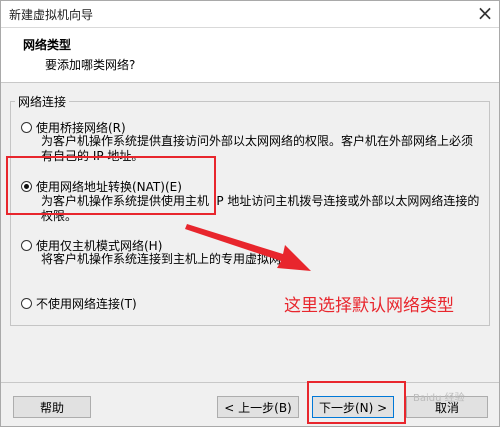 The width and height of the screenshot is (500, 427). What do you see at coordinates (250, 55) in the screenshot?
I see `wizard-header: 网络类型 要添加哪类网络?` at bounding box center [250, 55].